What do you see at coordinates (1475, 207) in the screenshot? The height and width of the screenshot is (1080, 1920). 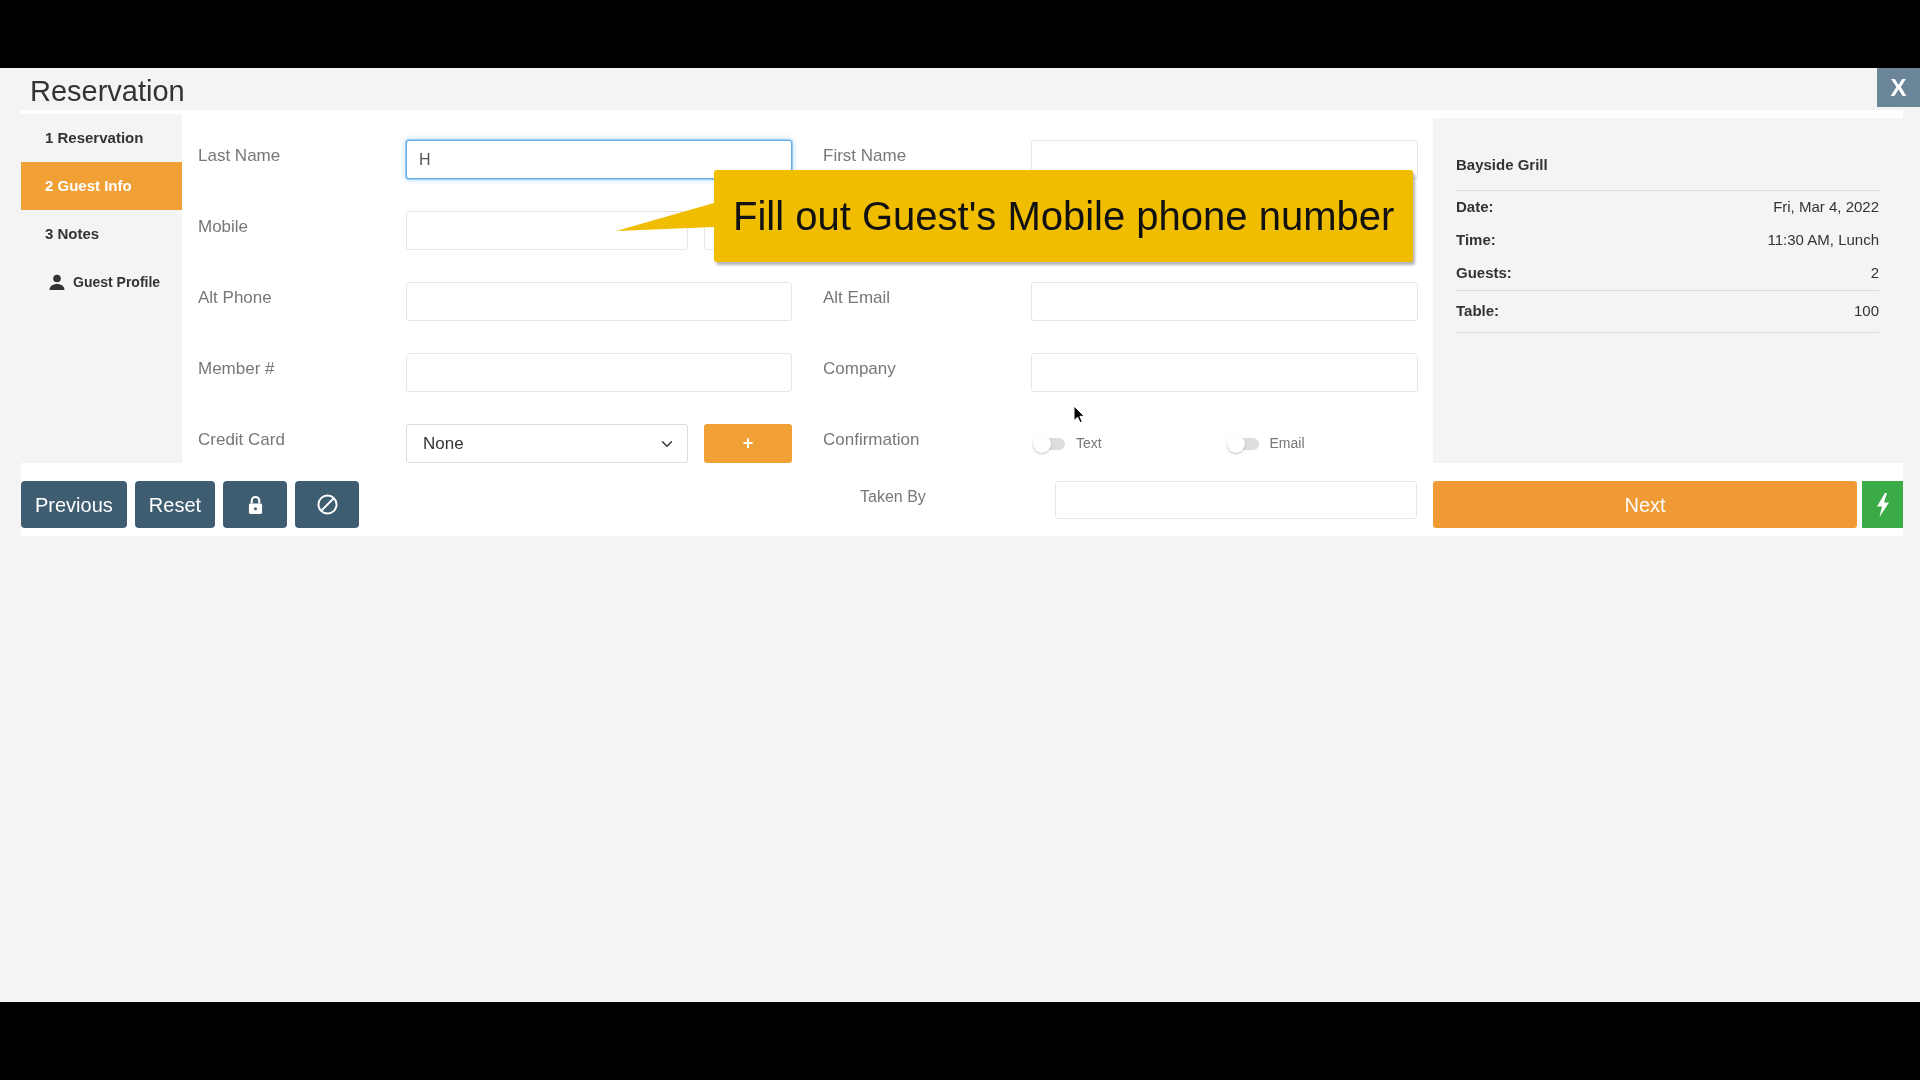 I see `summary-label: Date:` at bounding box center [1475, 207].